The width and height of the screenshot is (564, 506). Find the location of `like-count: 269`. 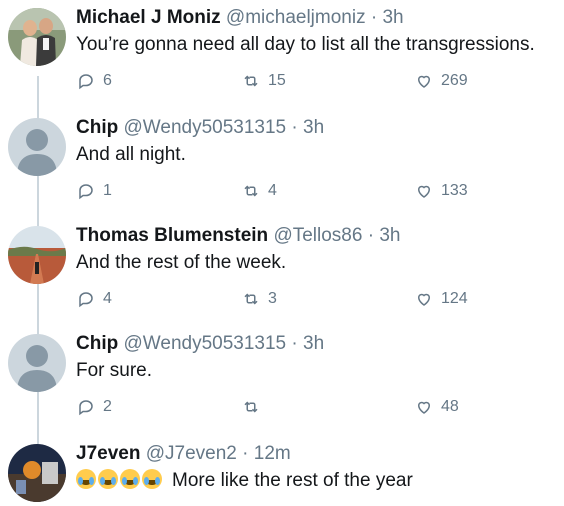

like-count: 269 is located at coordinates (454, 80).